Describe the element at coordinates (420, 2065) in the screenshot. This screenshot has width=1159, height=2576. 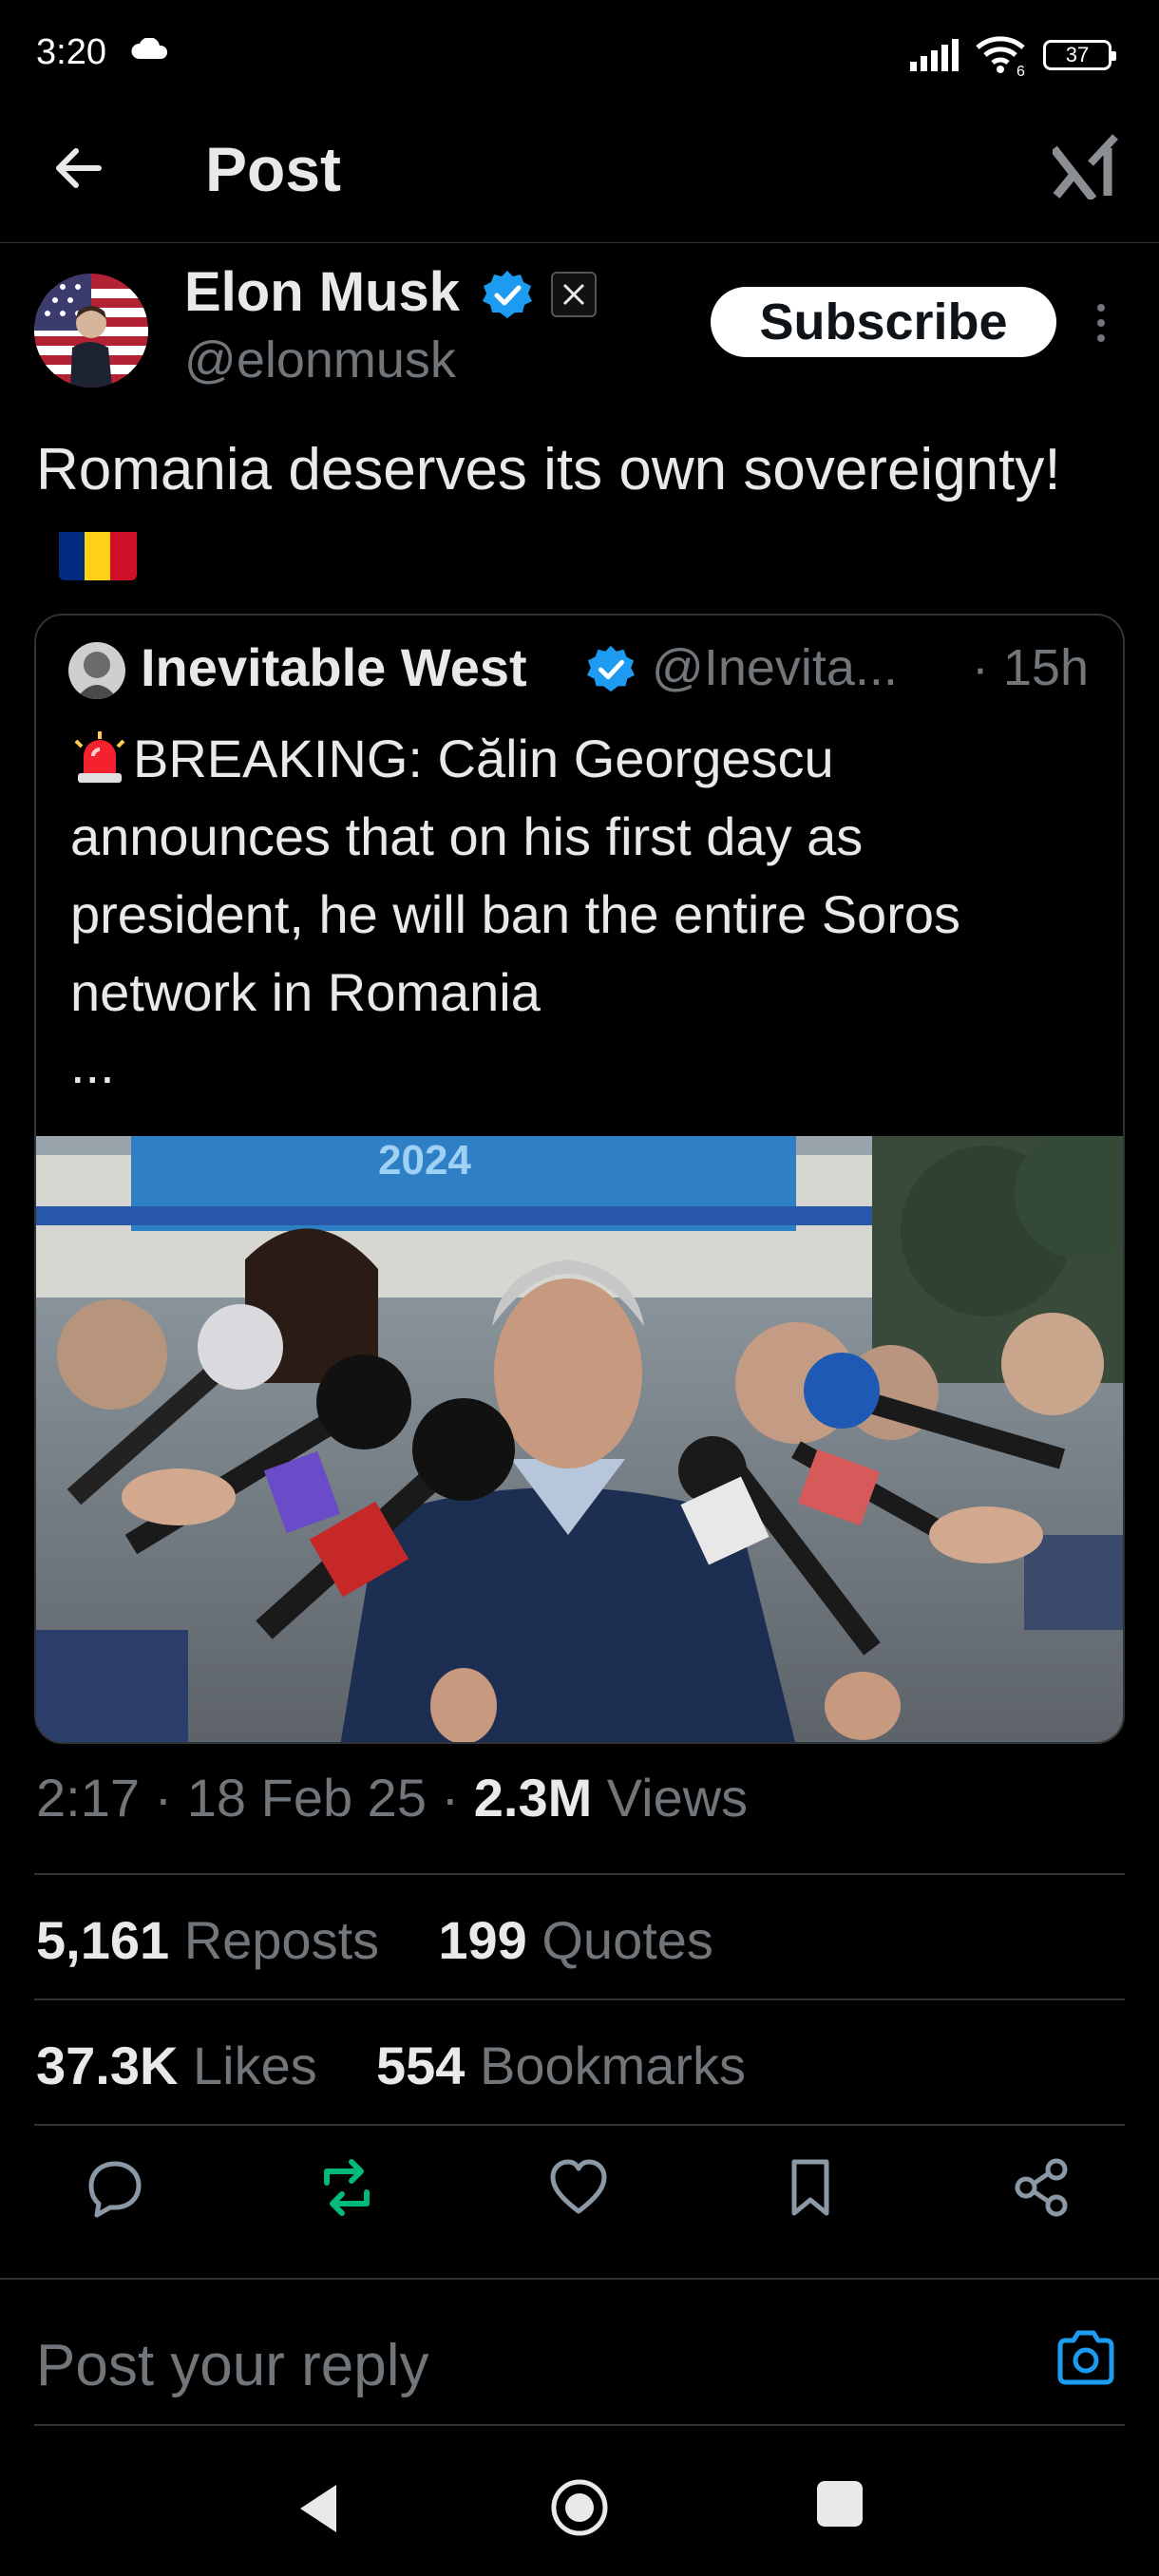
I see `bookmarks-count: 554` at that location.